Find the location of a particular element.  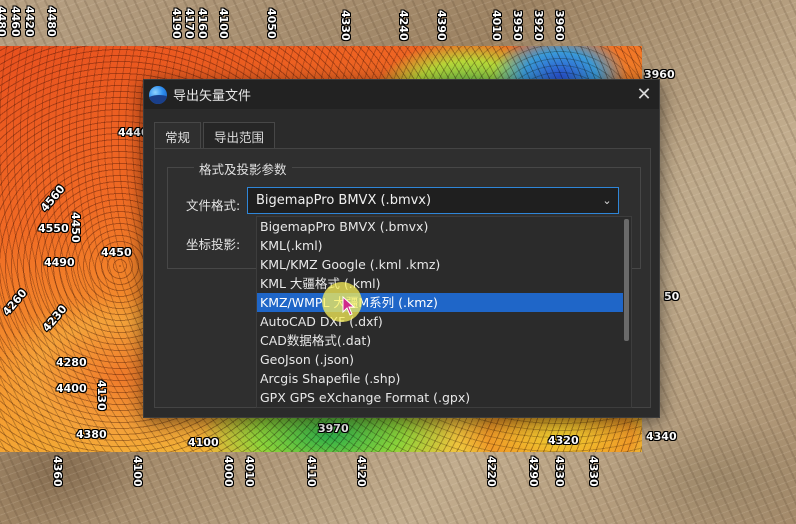

close-icon: ✕ is located at coordinates (644, 94).